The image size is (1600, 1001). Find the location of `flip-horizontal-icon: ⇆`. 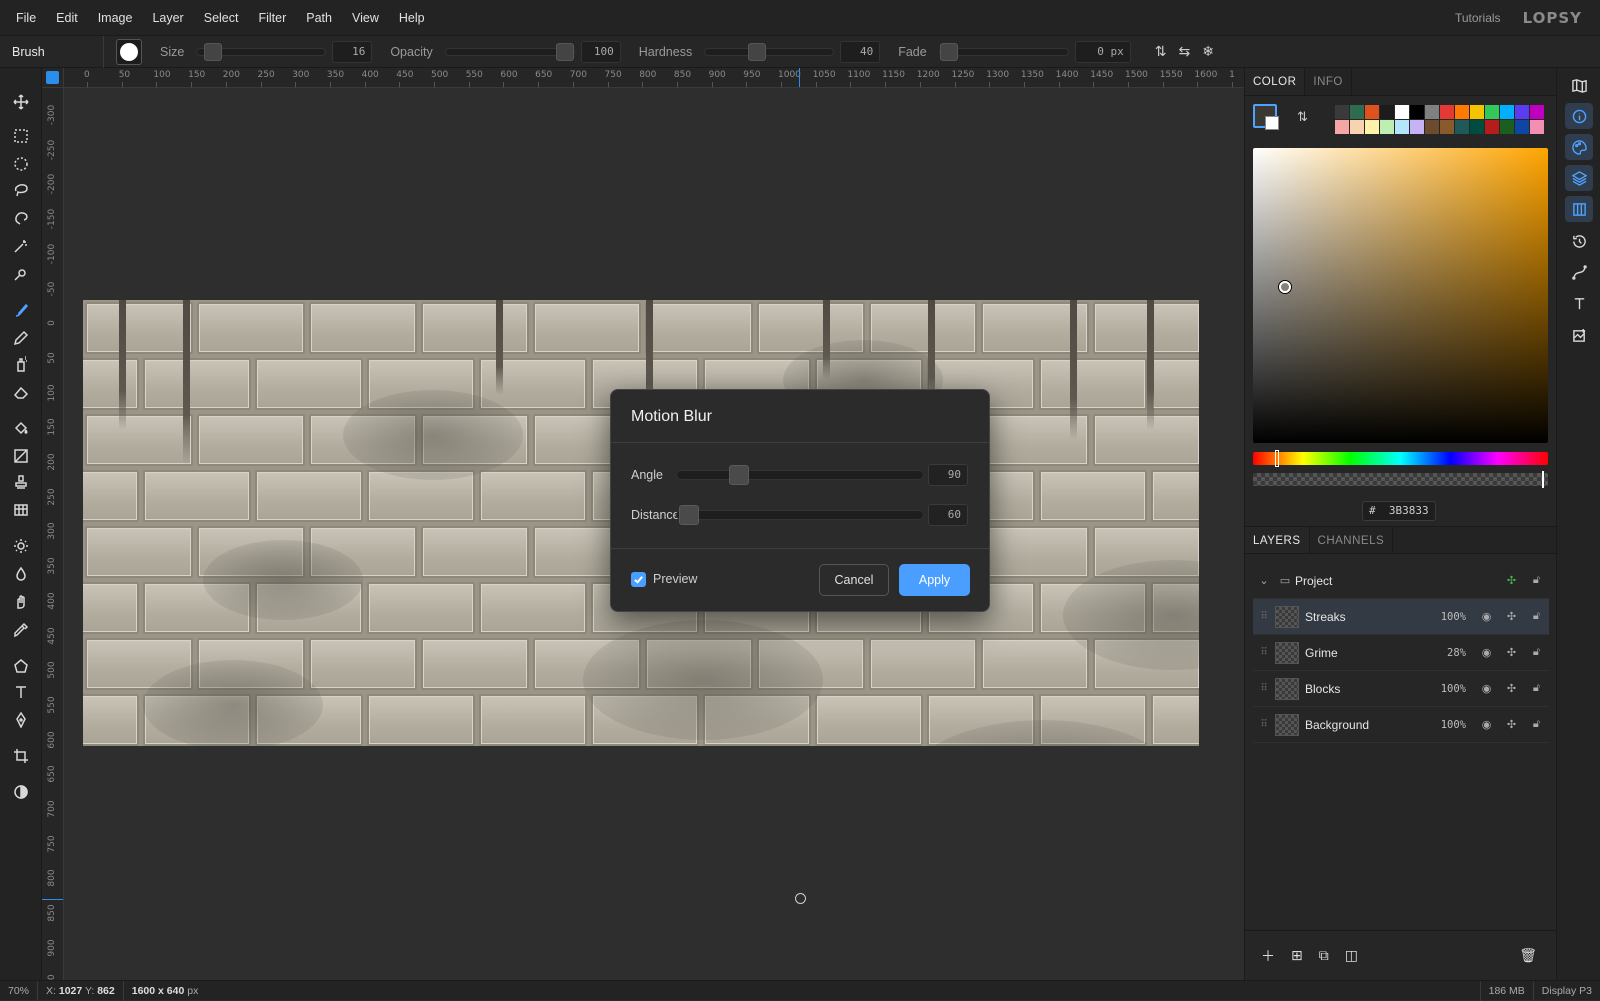

flip-horizontal-icon: ⇆ is located at coordinates (1184, 51).